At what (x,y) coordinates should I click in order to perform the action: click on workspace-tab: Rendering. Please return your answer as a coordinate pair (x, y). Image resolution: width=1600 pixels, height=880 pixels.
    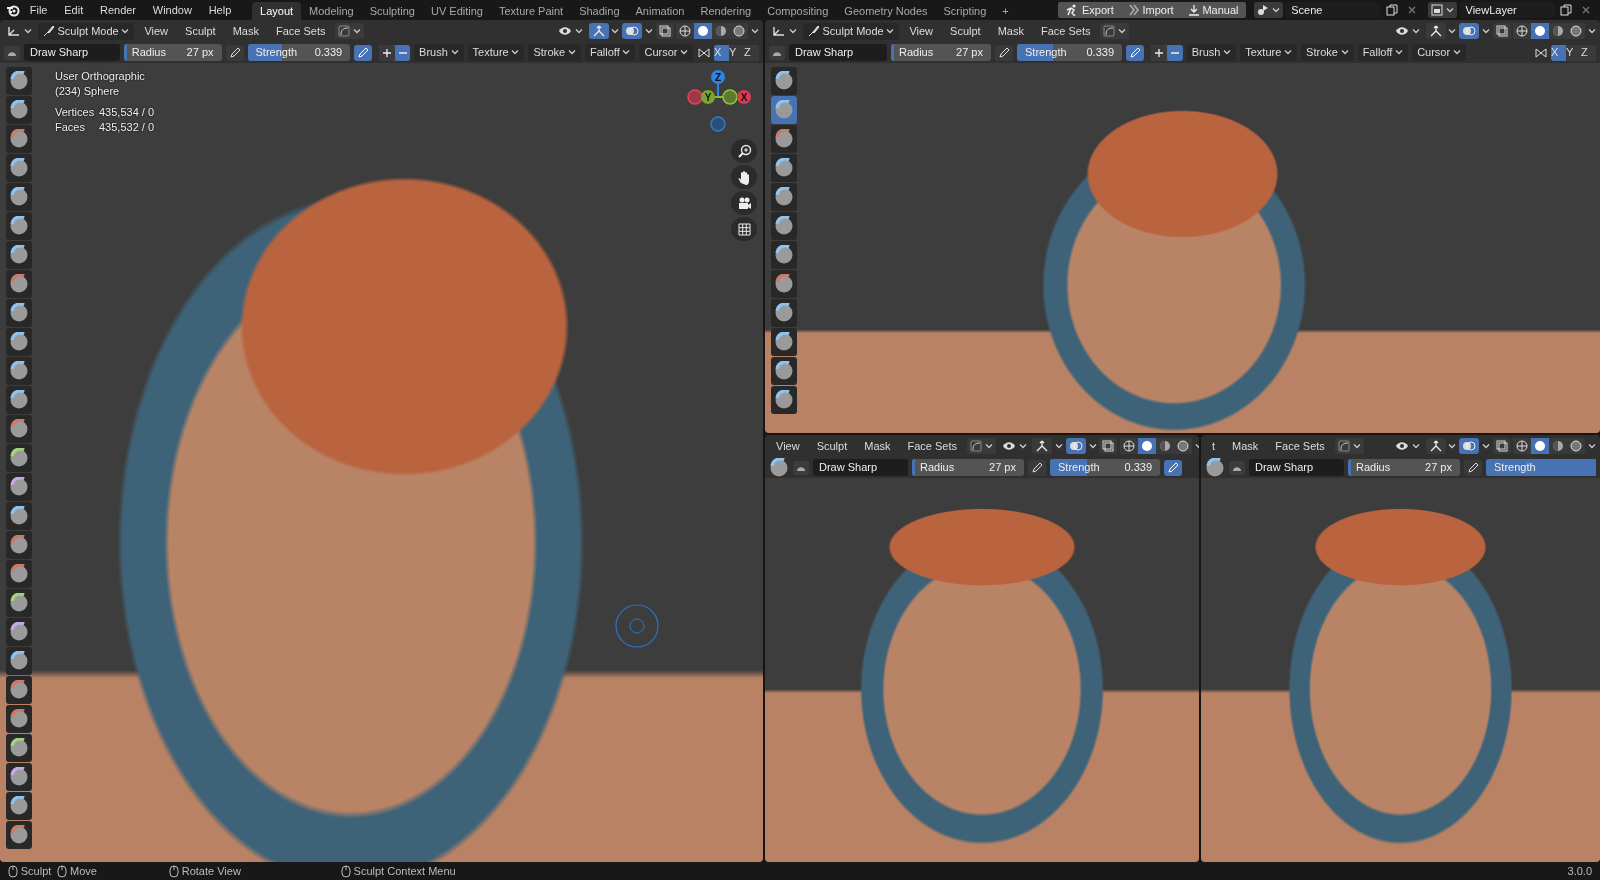
    Looking at the image, I should click on (726, 11).